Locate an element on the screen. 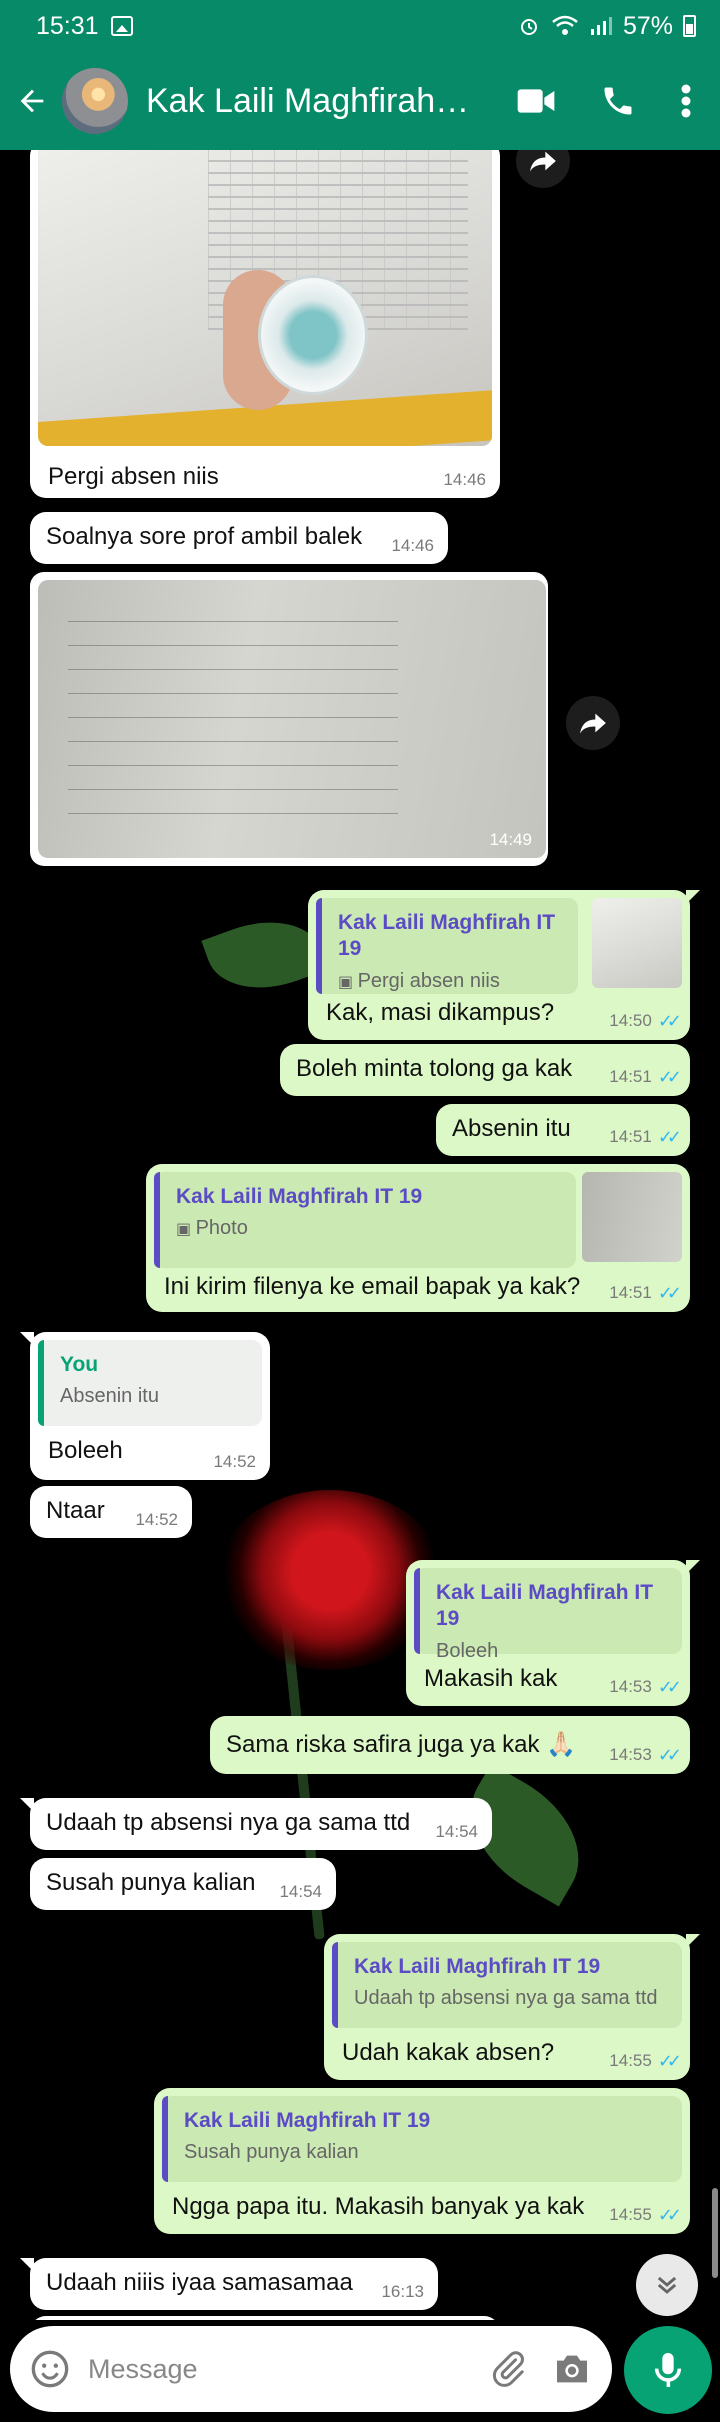  mic-icon is located at coordinates (668, 2370).